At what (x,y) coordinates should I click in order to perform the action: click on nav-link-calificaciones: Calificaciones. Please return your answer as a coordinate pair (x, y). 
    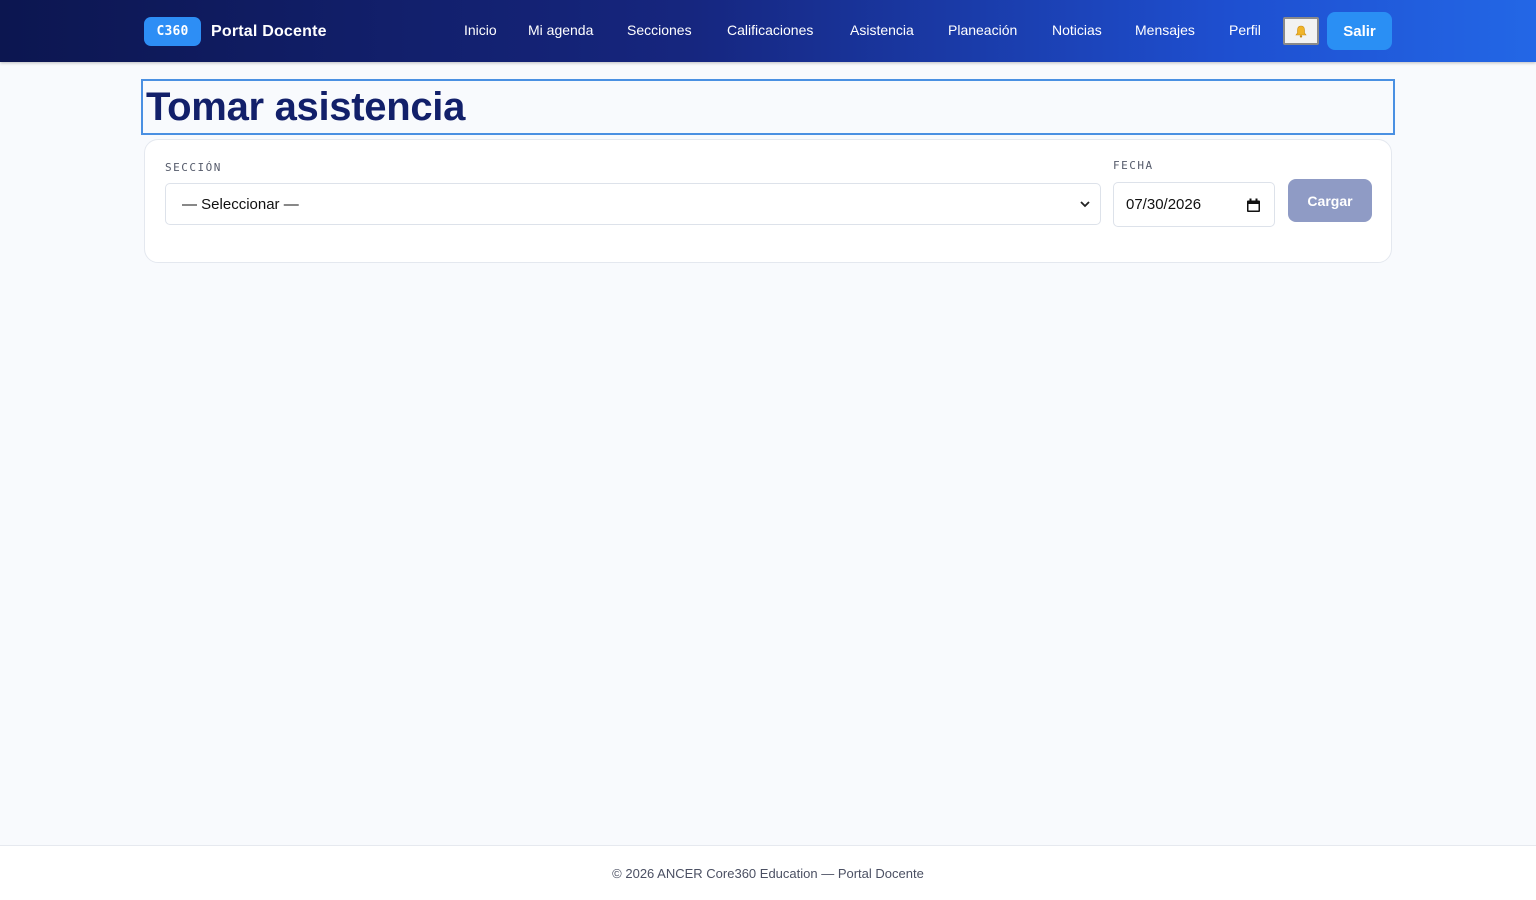
    Looking at the image, I should click on (770, 30).